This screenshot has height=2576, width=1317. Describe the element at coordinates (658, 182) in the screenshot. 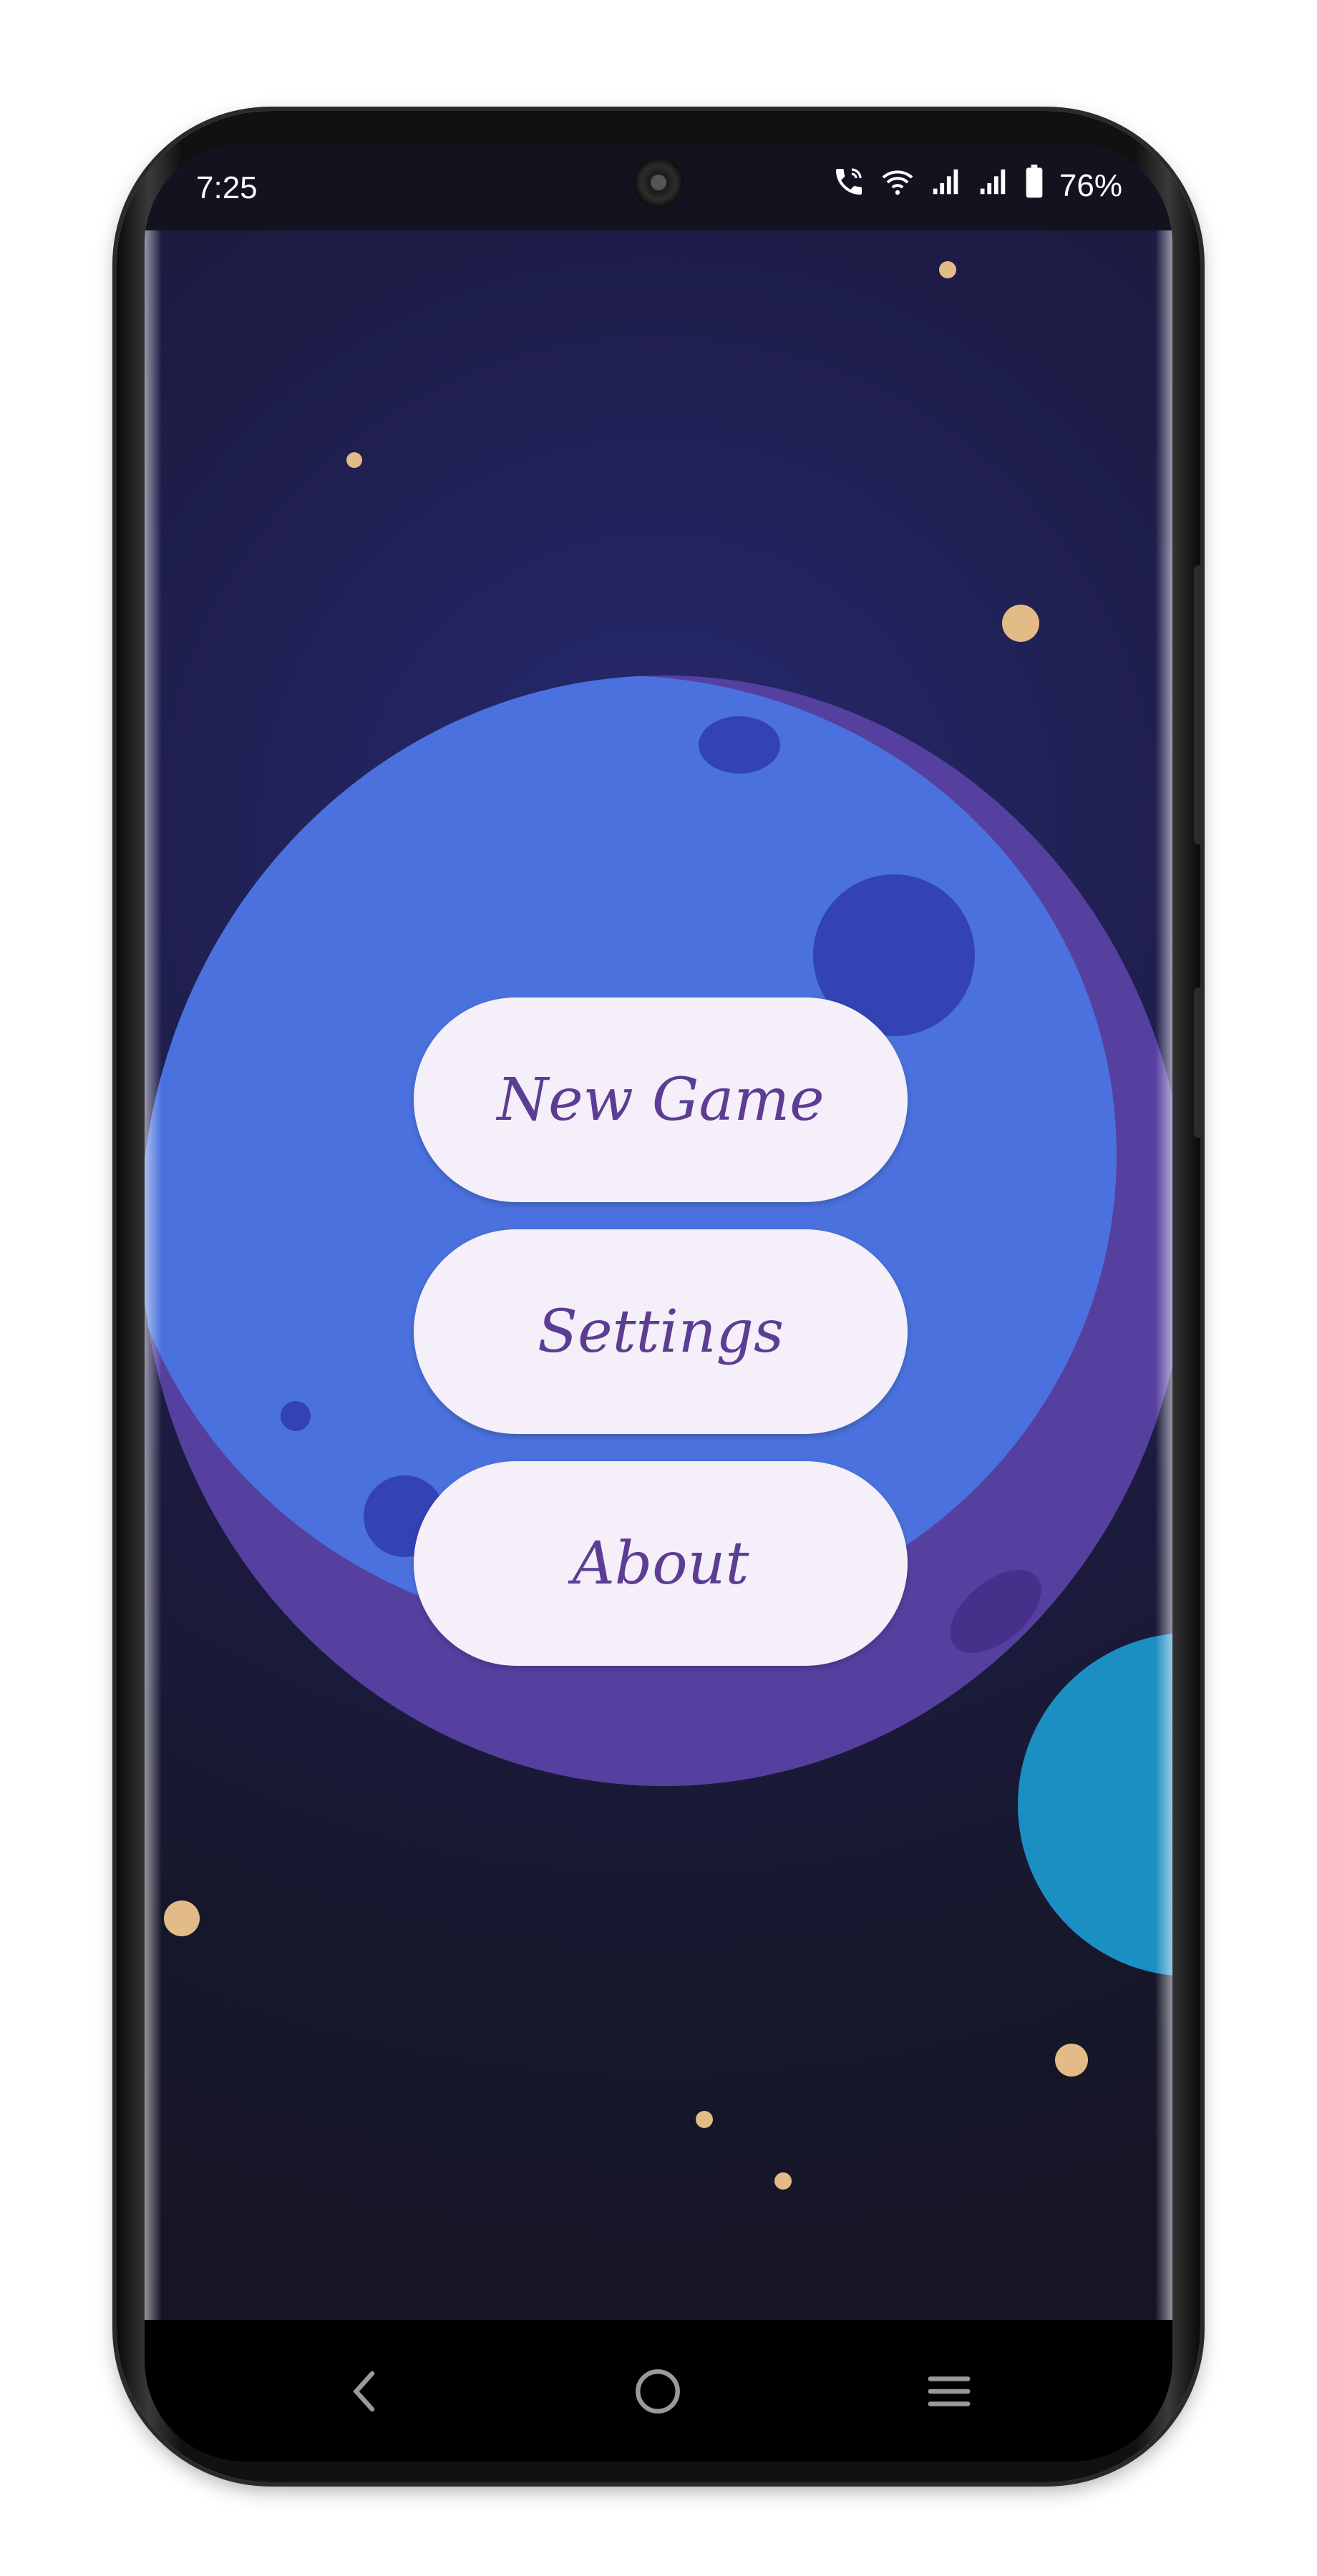

I see `front-camera` at that location.